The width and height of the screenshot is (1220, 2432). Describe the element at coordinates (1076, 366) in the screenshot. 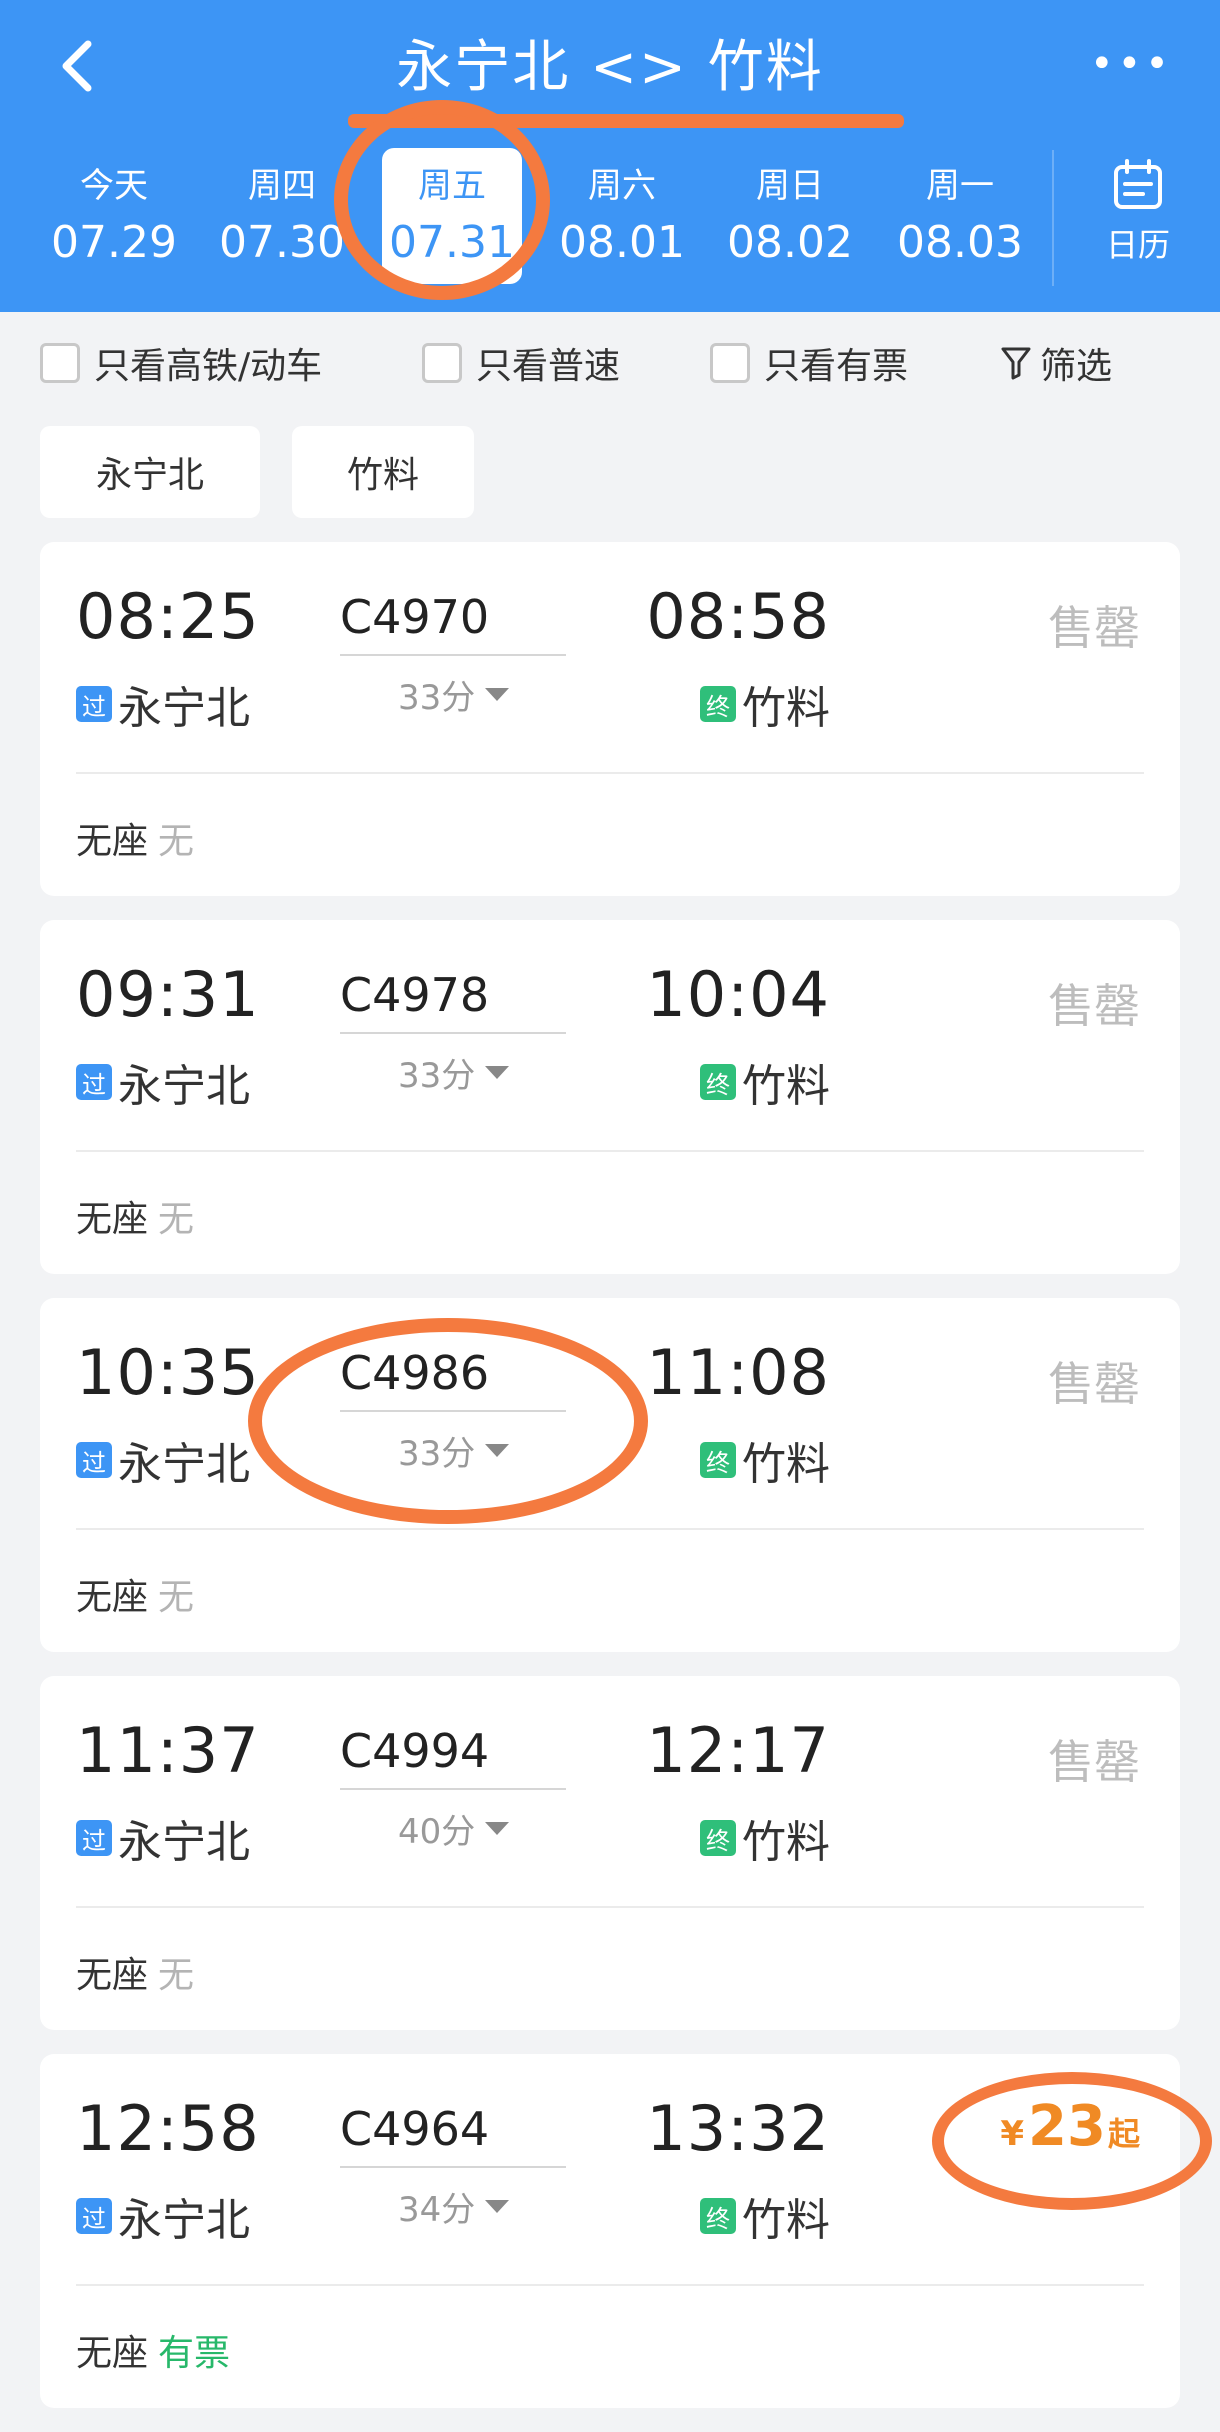

I see `filter-button-label: 筛选` at that location.